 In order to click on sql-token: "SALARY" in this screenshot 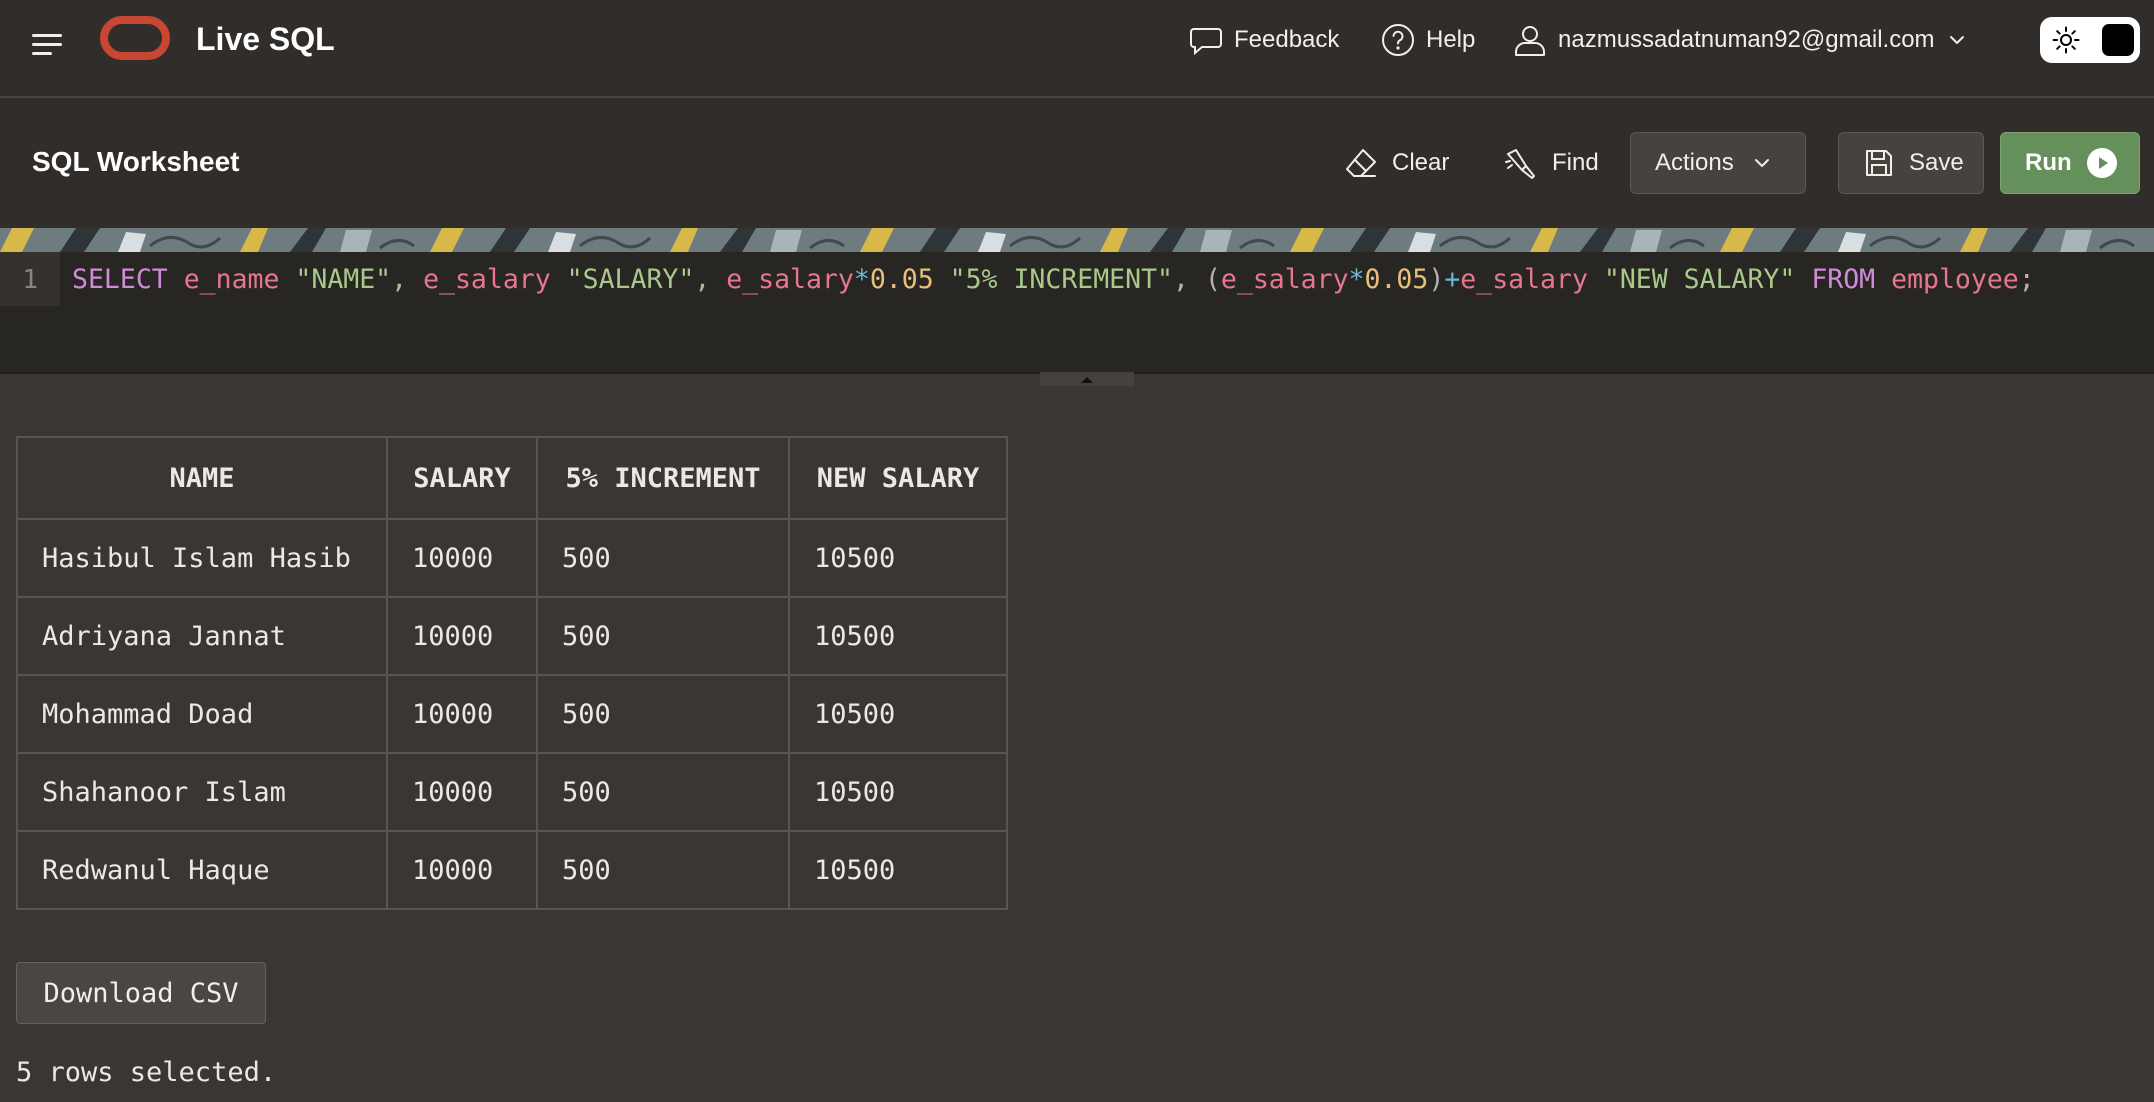, I will do `click(630, 279)`.